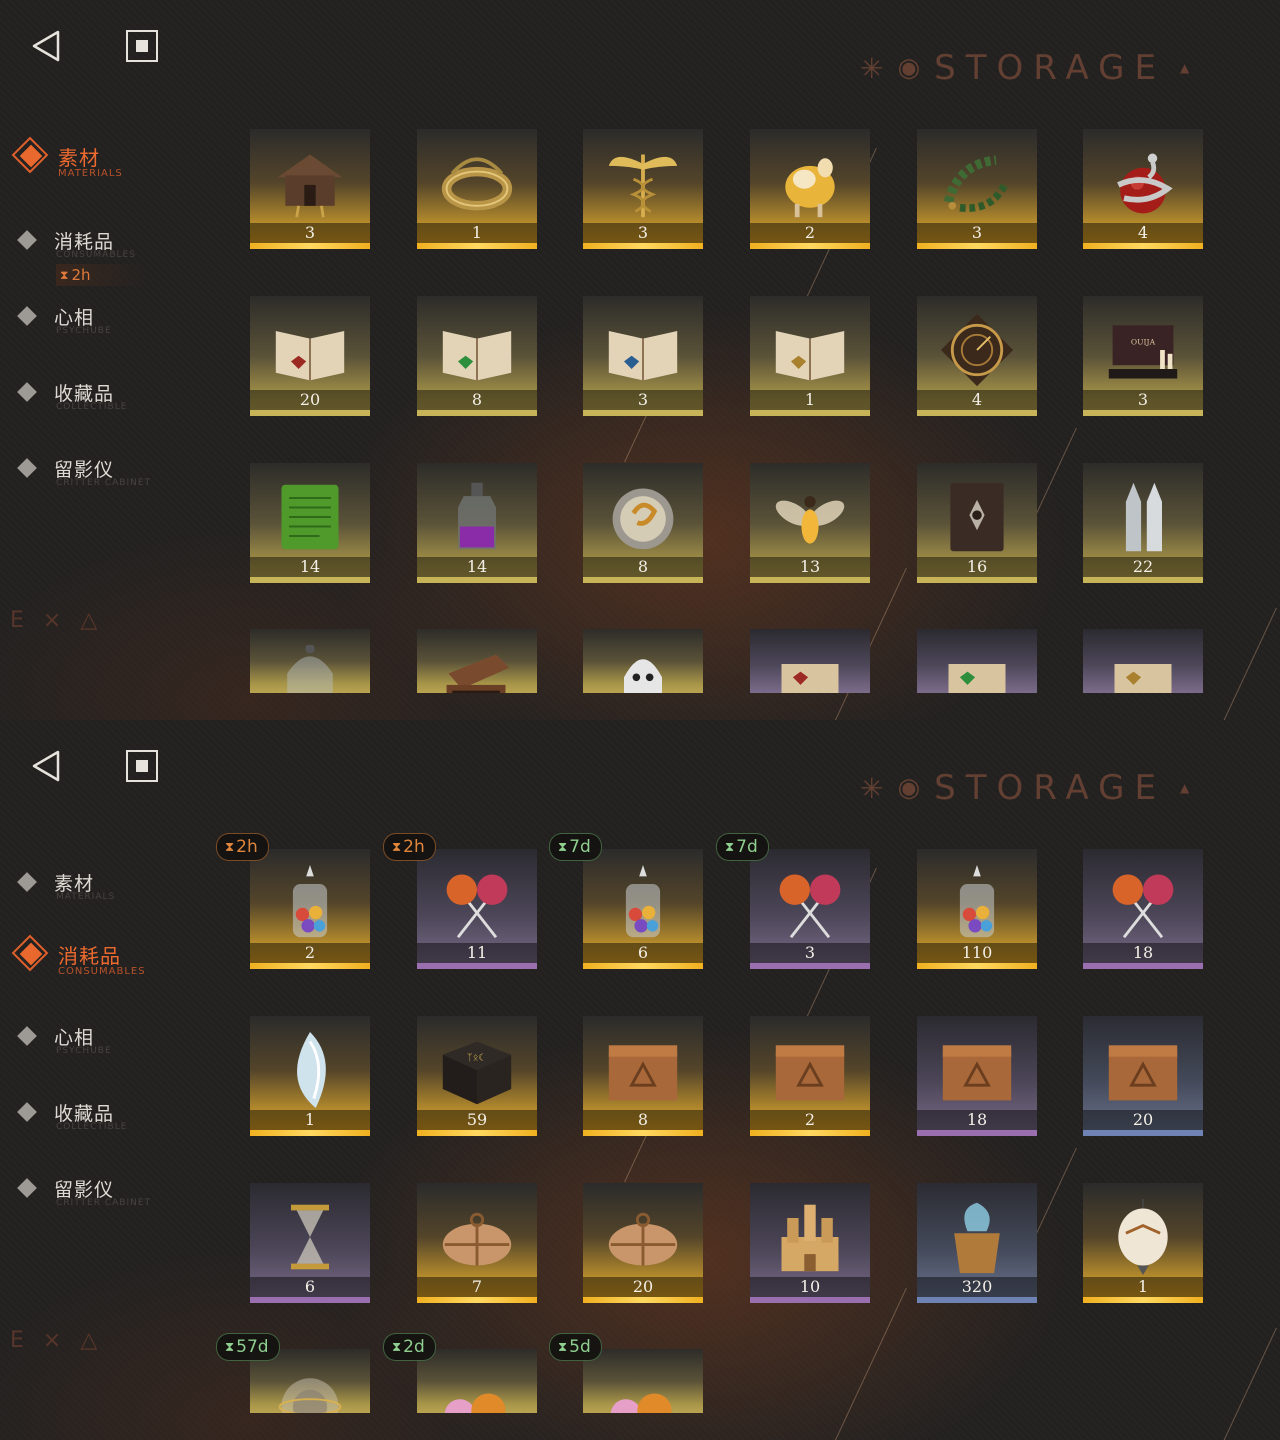 This screenshot has height=1440, width=1280. I want to click on item-frame: ᛉᛟ☾ 59, so click(477, 1076).